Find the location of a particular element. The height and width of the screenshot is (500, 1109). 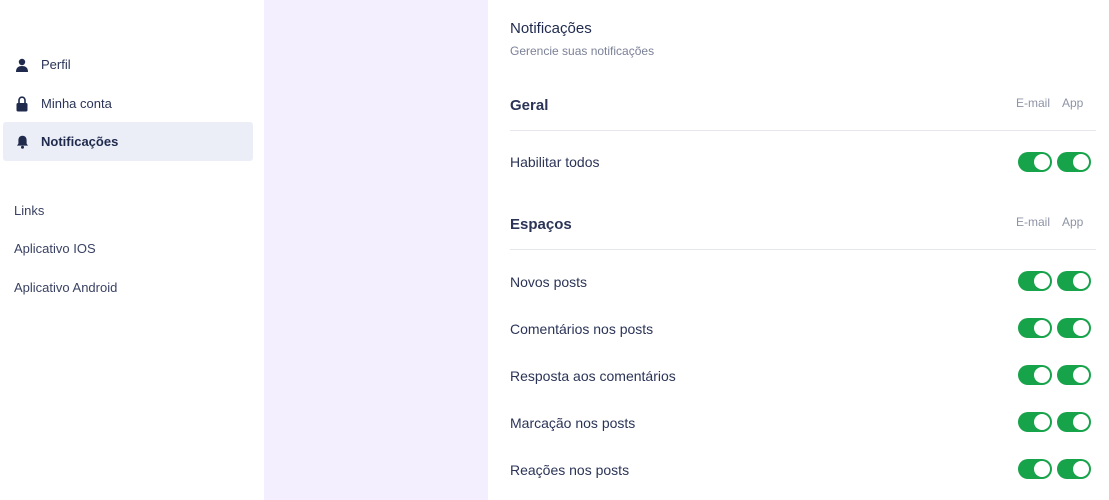

toggle-email-habilitar-todos is located at coordinates (1035, 162).